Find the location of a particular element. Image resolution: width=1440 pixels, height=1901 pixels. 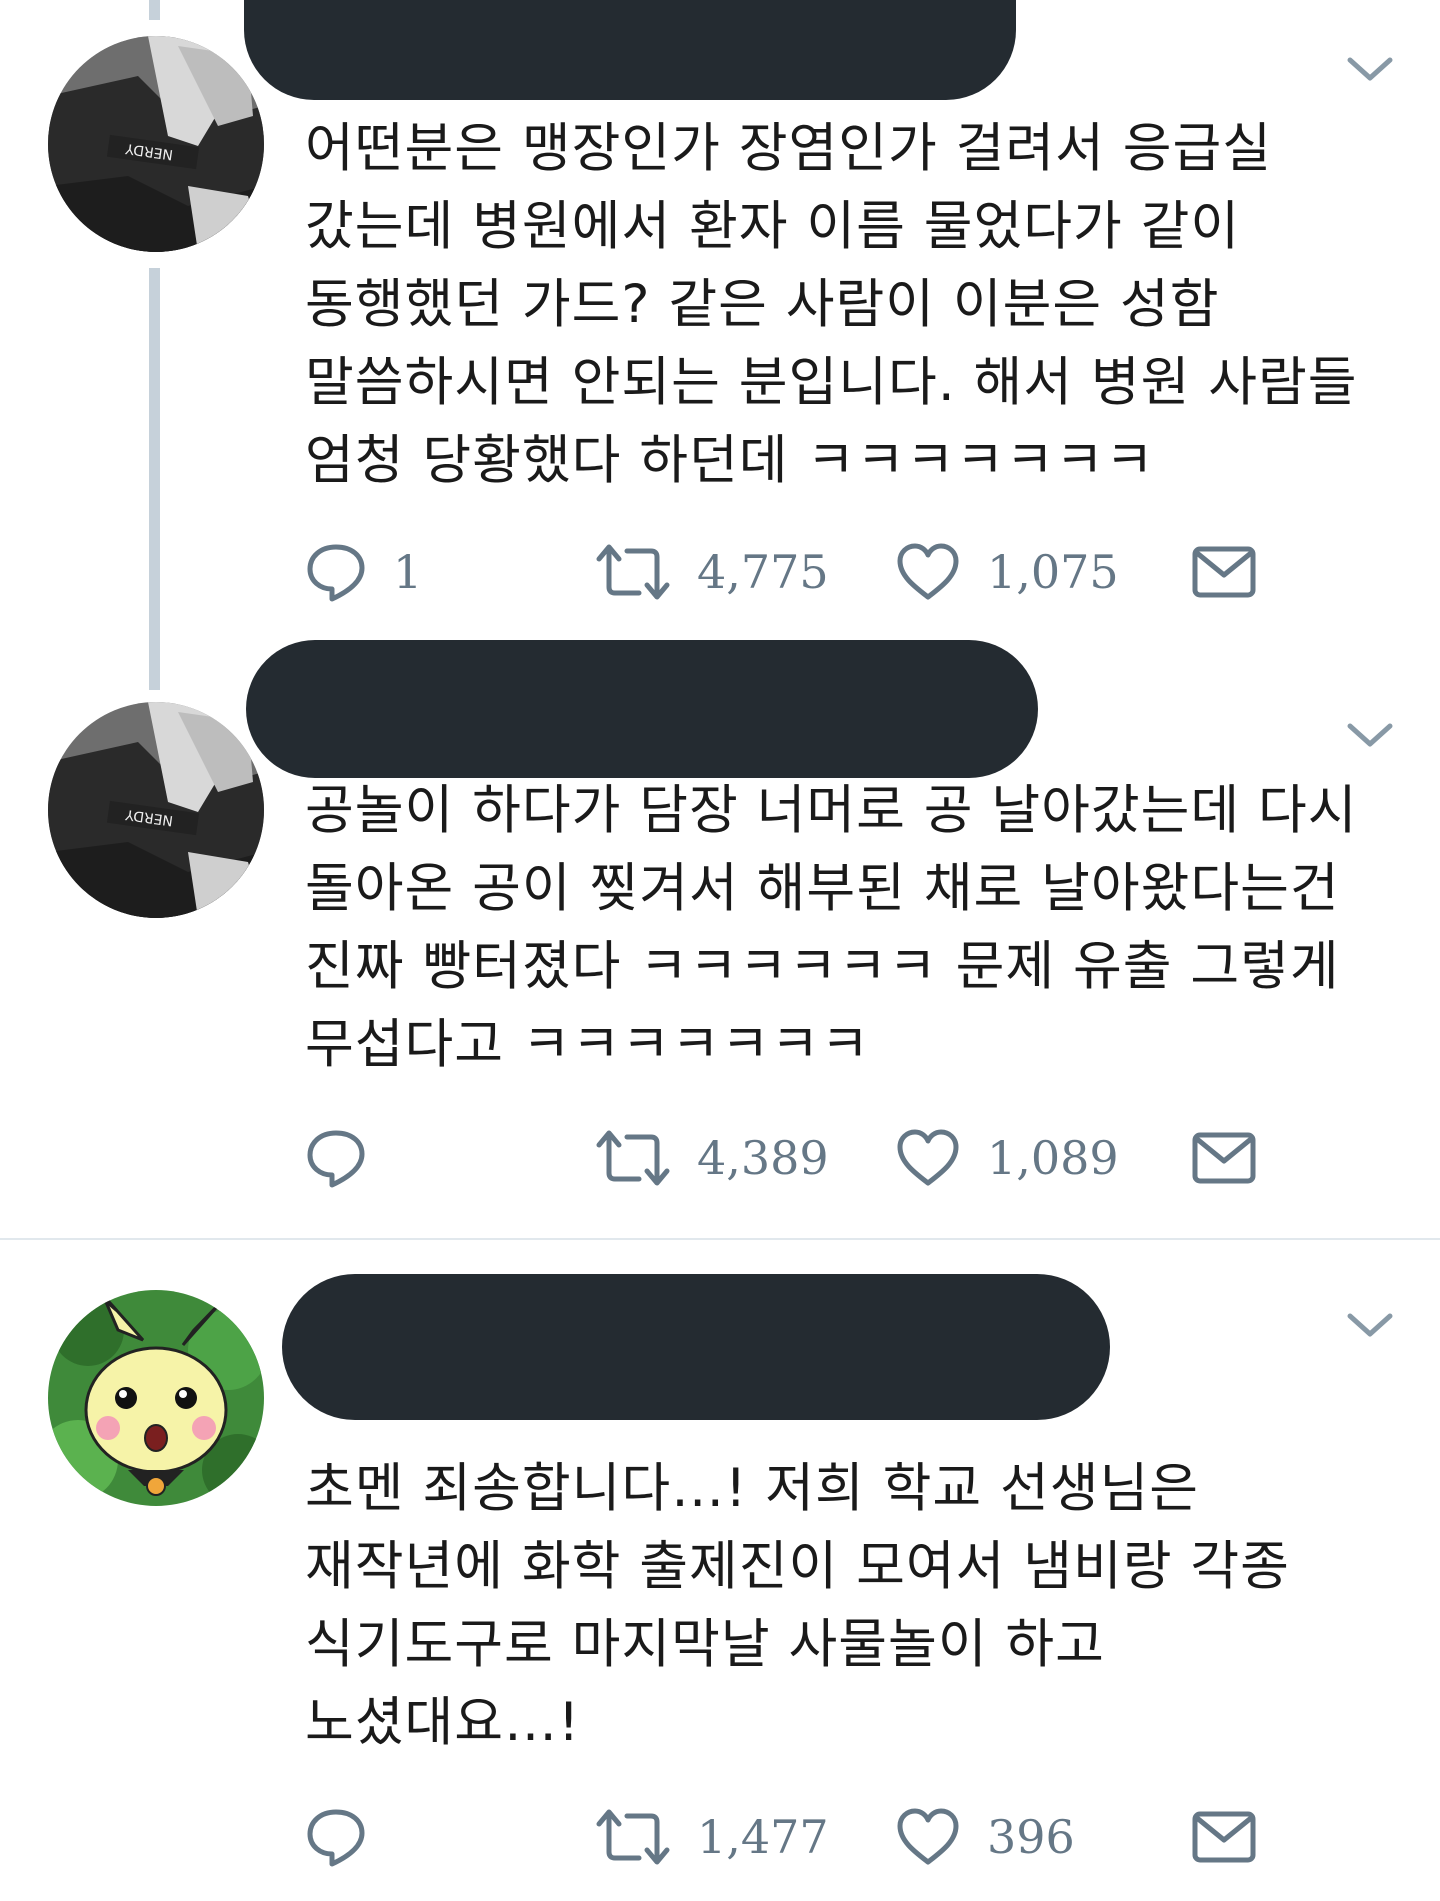

retweet-count: 1,477 is located at coordinates (763, 1837).